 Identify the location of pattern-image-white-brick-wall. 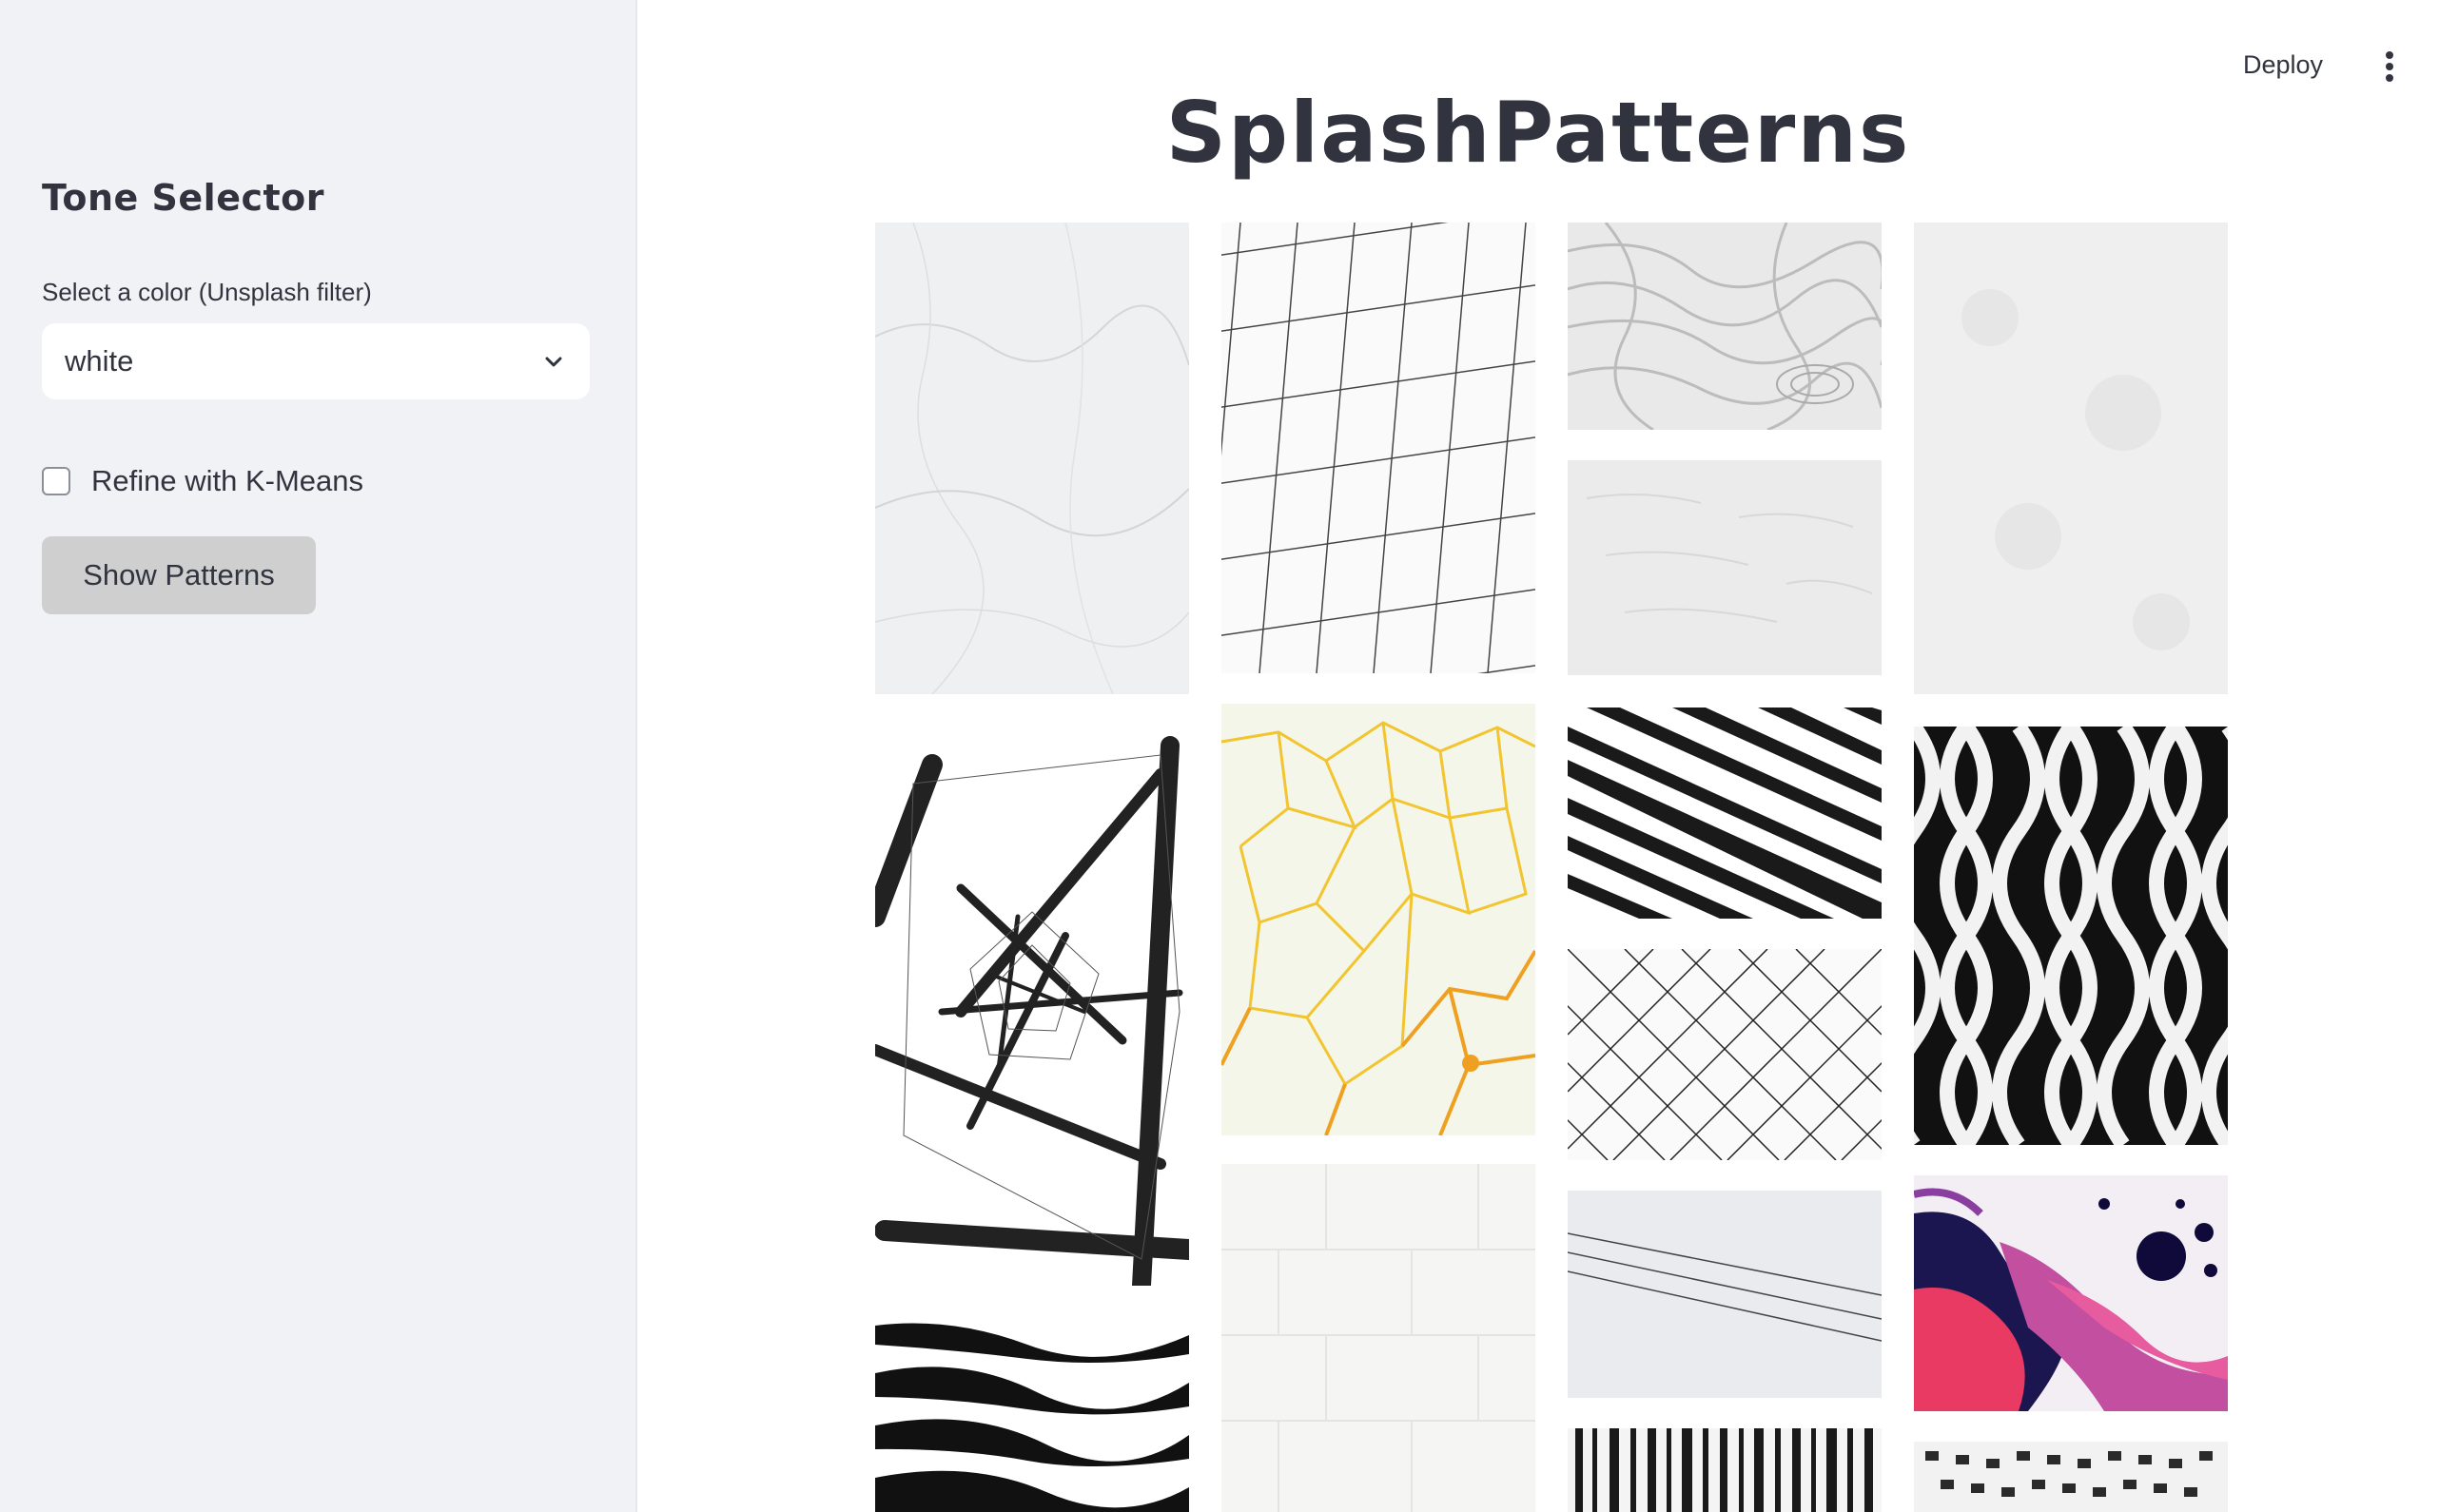
(1378, 1338).